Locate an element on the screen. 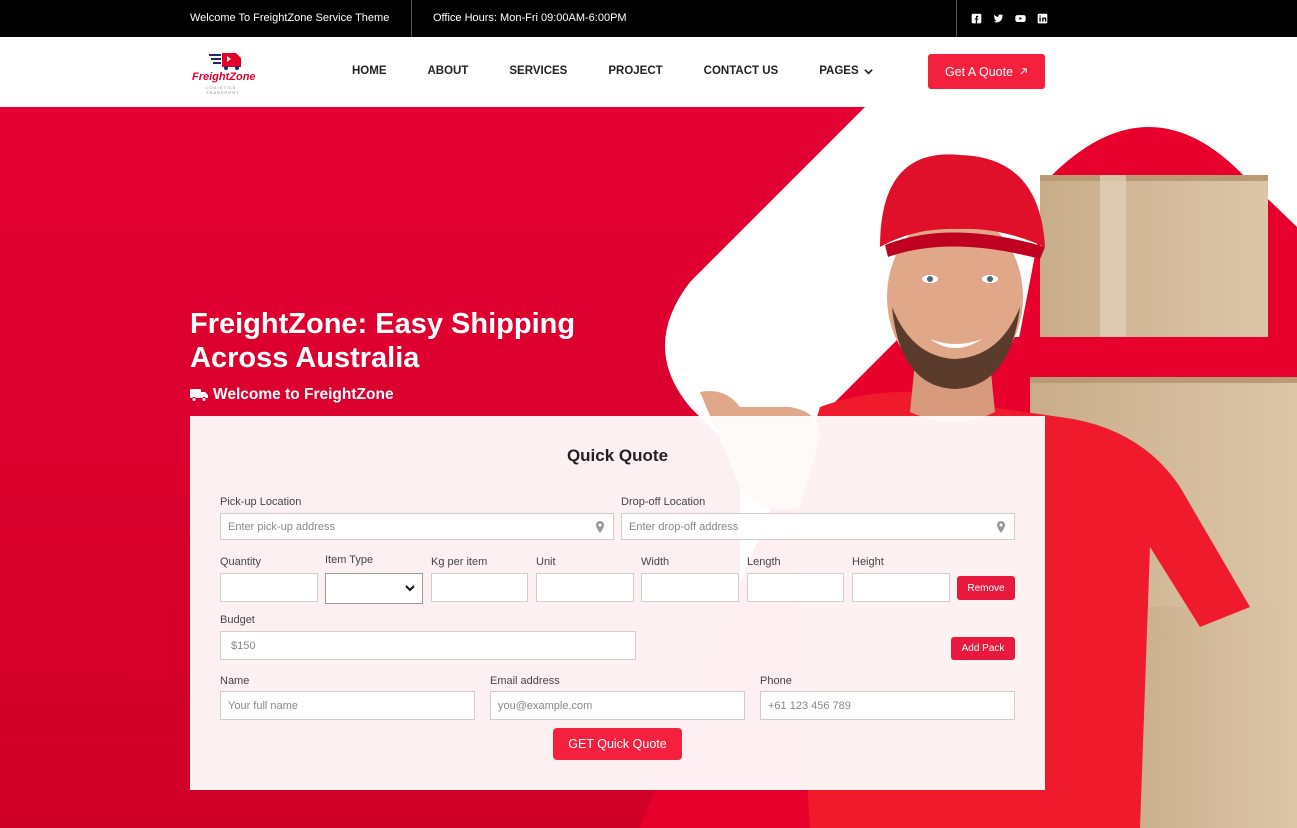  office-hours: Office Hours: Mon-Fri 09:00AM-6:00PM is located at coordinates (530, 18).